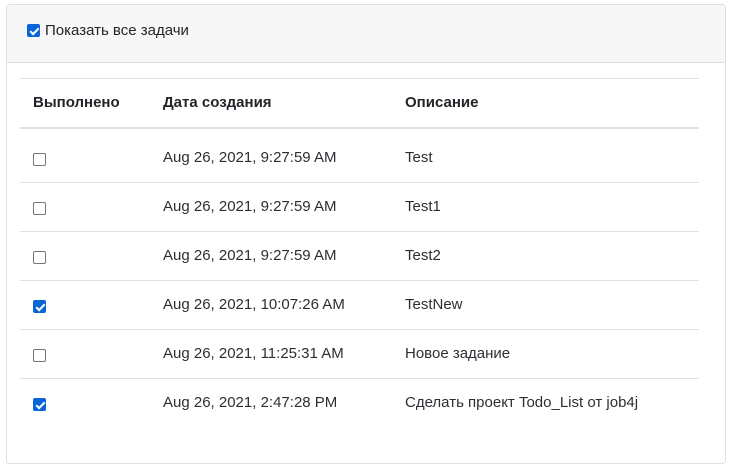 This screenshot has width=732, height=464. I want to click on card-header: Показать все задачи, so click(366, 34).